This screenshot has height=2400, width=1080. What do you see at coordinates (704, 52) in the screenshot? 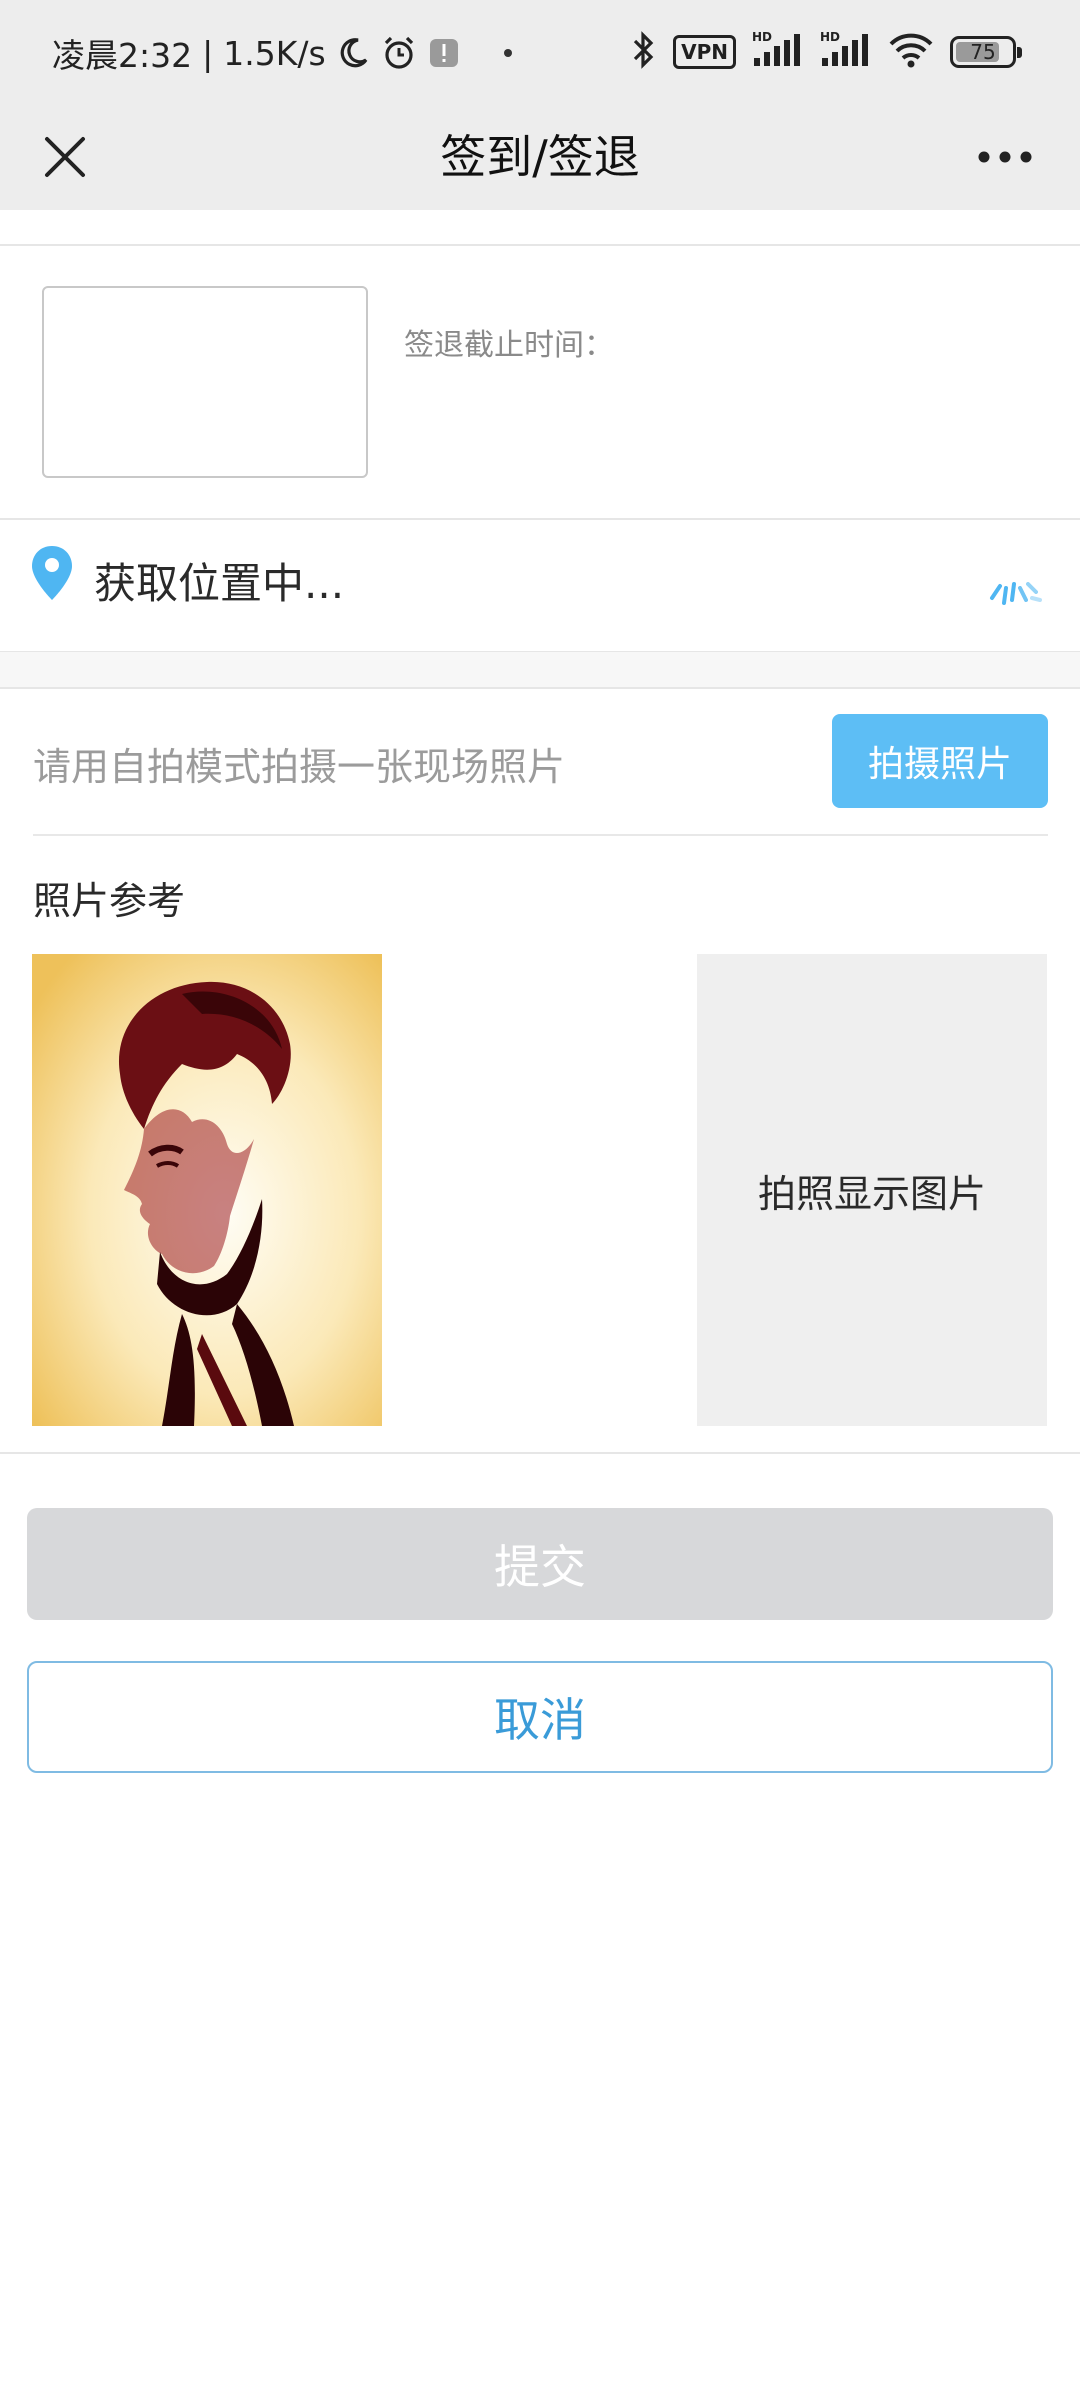
I see `vpn-badge: VPN` at bounding box center [704, 52].